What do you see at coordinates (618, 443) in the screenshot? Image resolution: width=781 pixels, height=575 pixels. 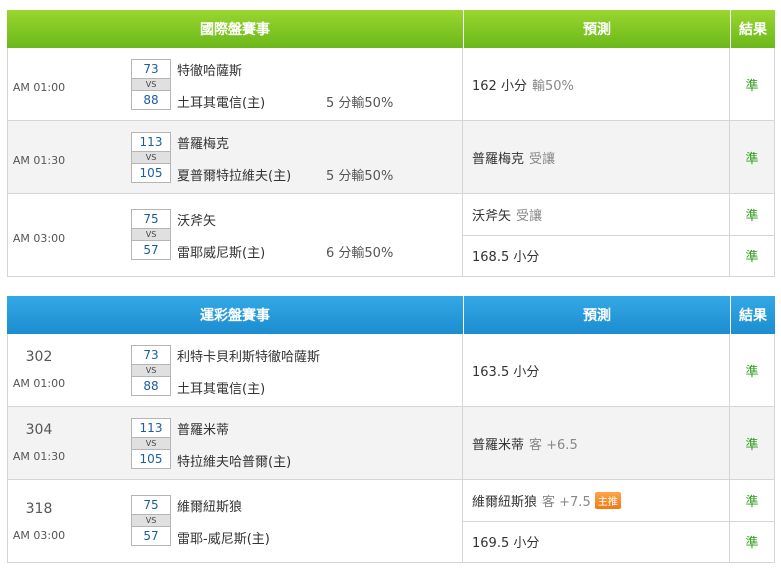 I see `prediction-line: 普羅米蒂客 +6.5 準` at bounding box center [618, 443].